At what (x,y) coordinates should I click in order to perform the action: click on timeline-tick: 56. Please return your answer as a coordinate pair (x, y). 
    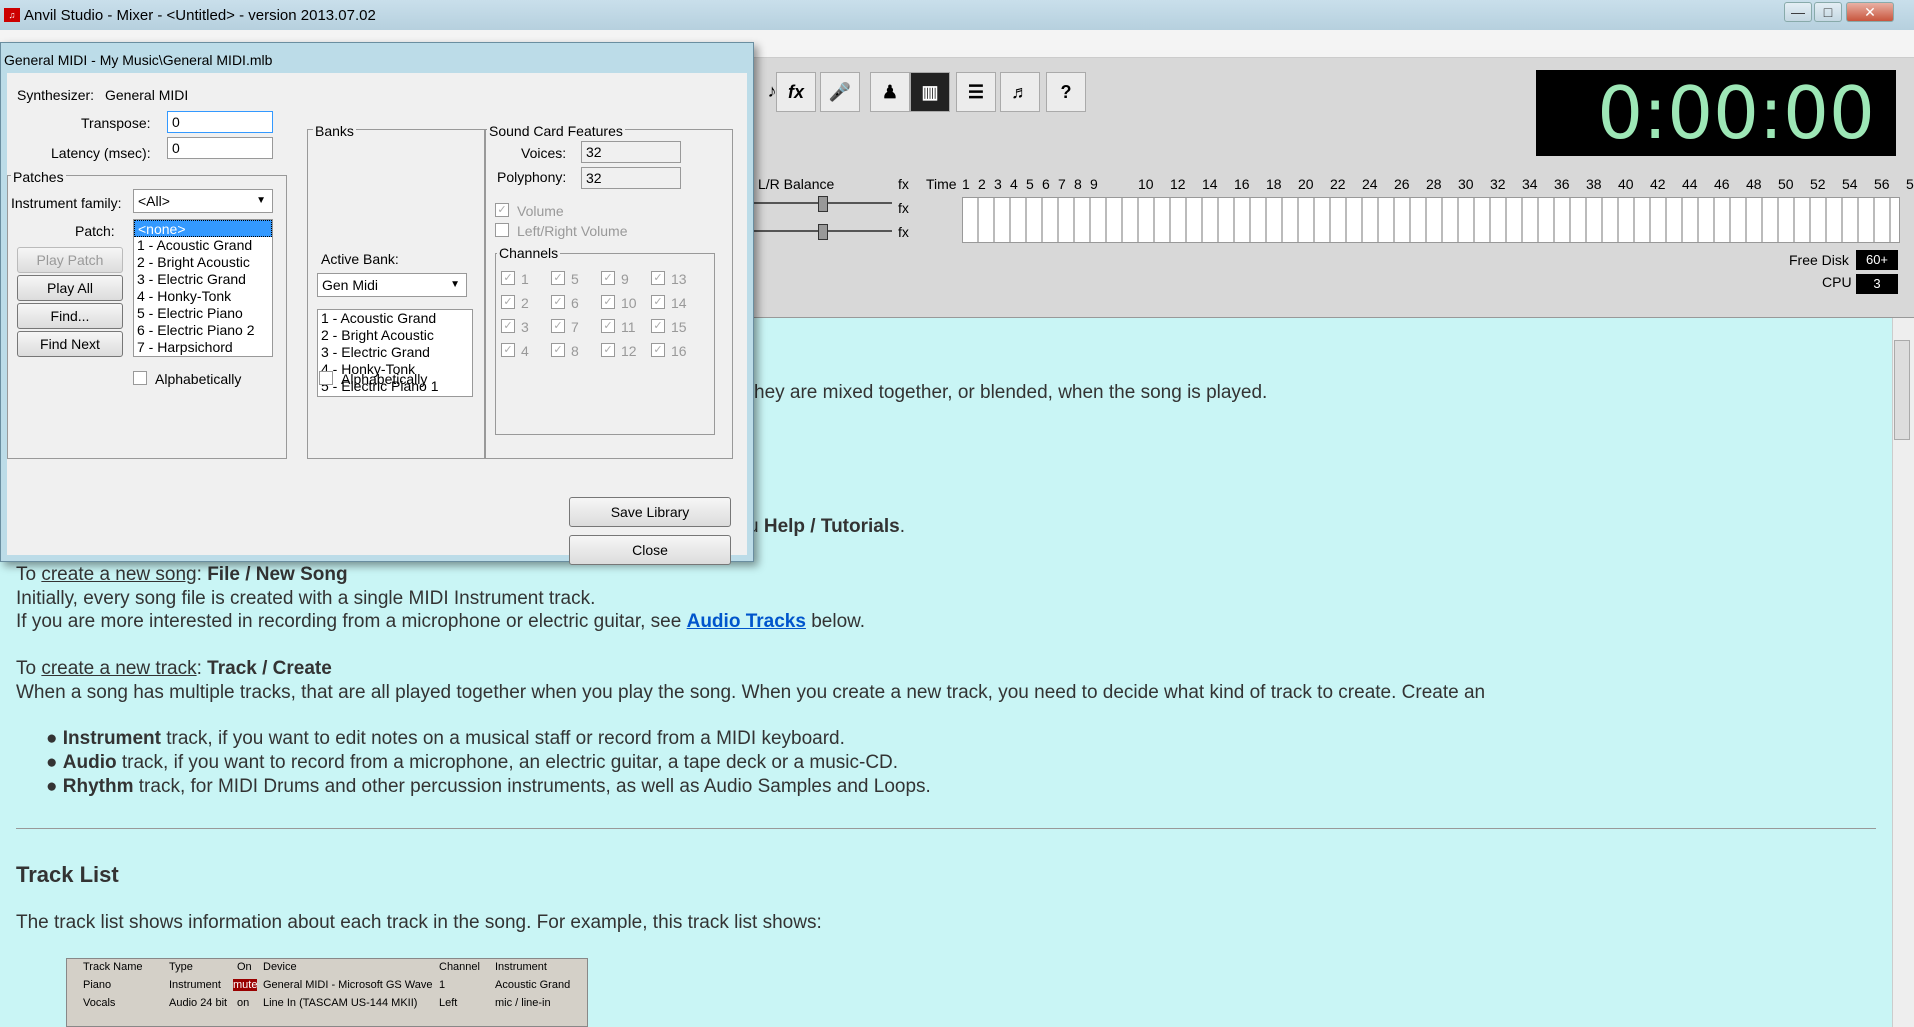
    Looking at the image, I should click on (1882, 184).